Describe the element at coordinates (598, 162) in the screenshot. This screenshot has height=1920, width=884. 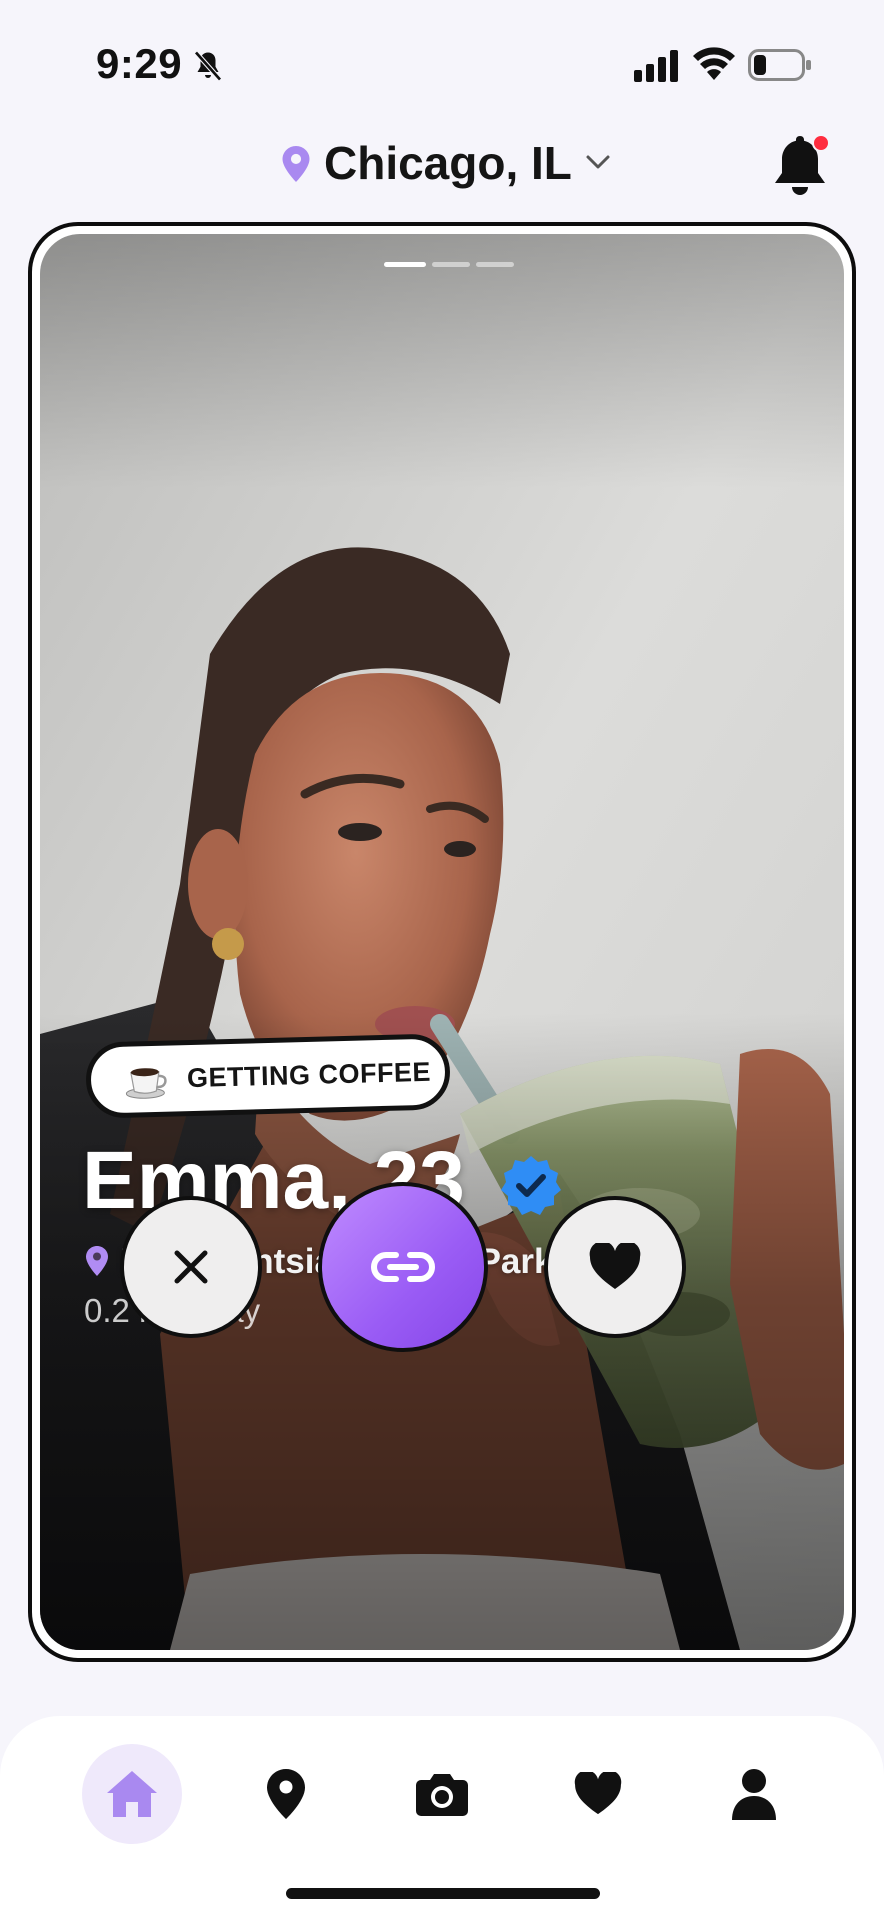
I see `chevron-down-icon` at that location.